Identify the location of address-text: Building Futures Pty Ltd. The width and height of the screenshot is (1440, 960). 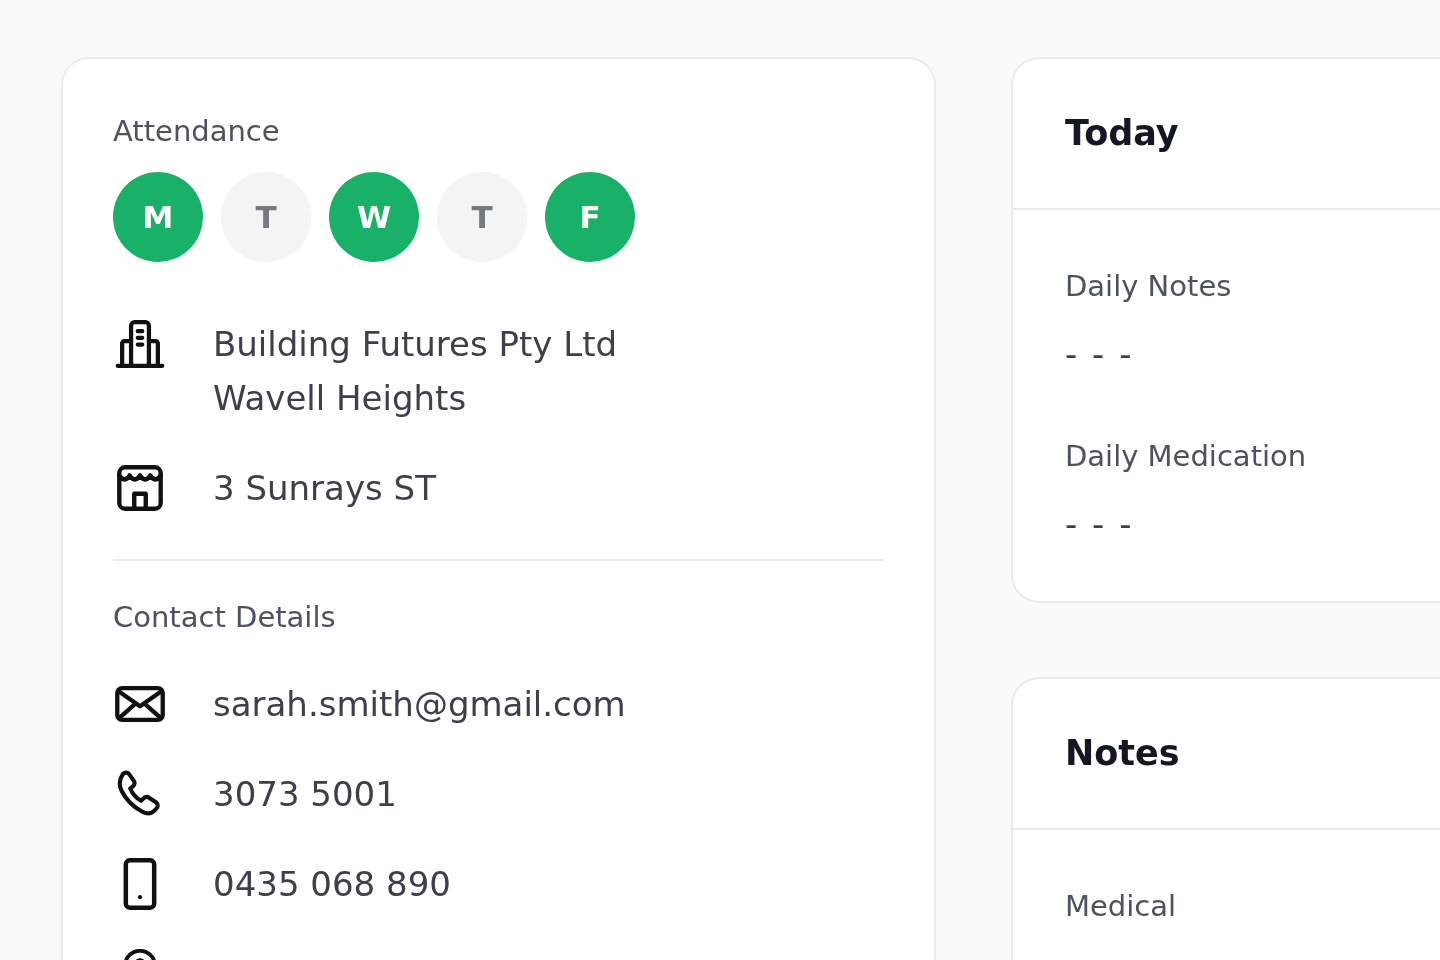
(416, 344).